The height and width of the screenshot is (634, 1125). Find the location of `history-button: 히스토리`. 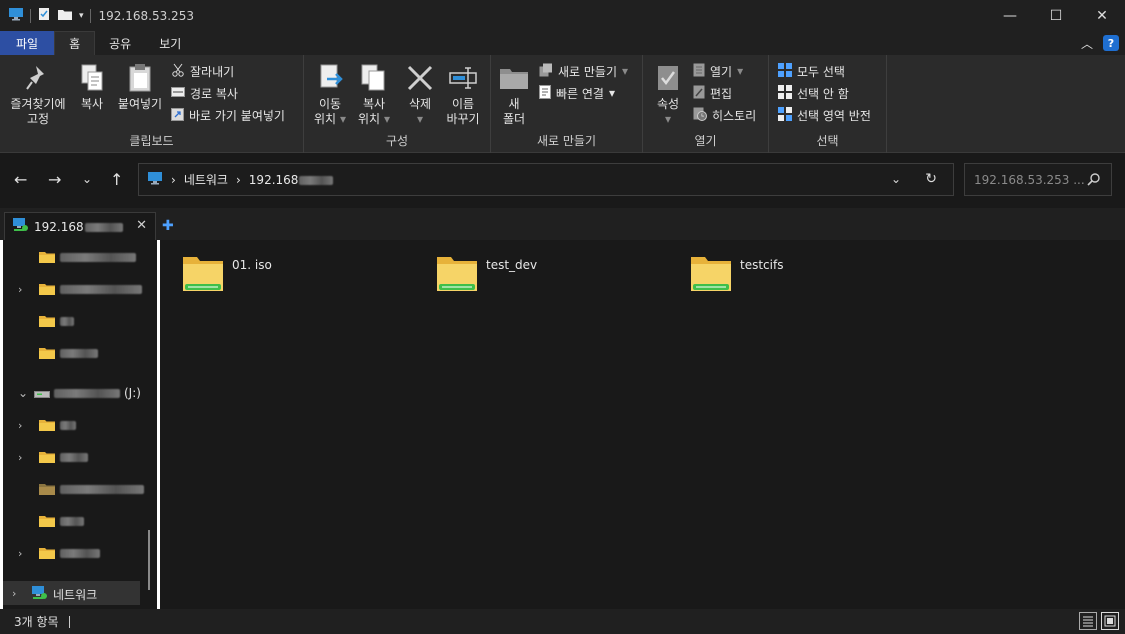

history-button: 히스토리 is located at coordinates (724, 115).